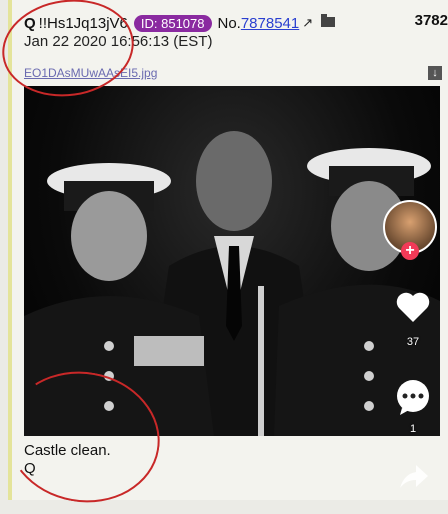 This screenshot has height=514, width=448. I want to click on comment-icon, so click(413, 397).